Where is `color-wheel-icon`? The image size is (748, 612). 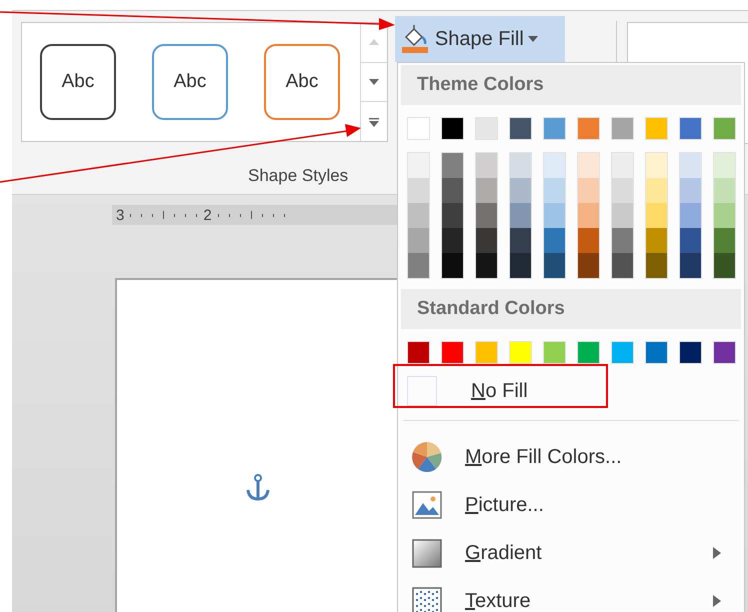
color-wheel-icon is located at coordinates (427, 457).